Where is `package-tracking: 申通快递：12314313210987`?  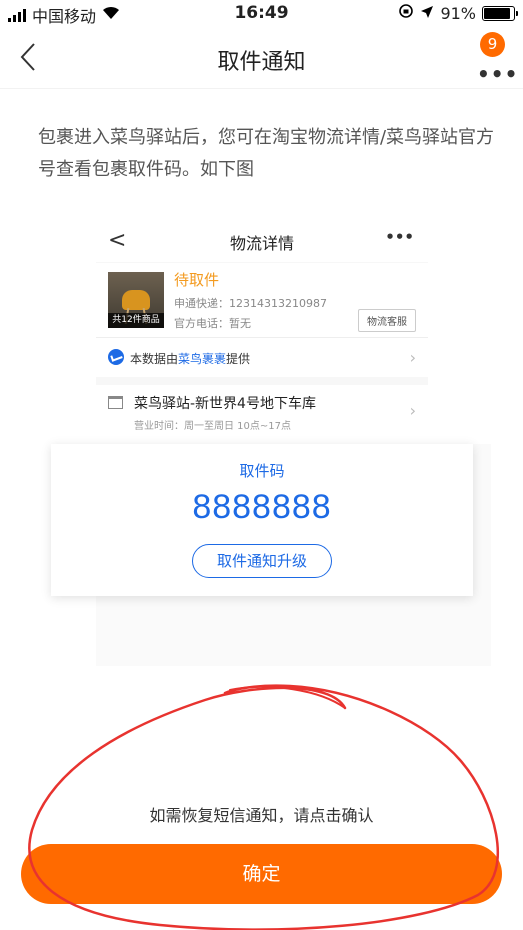
package-tracking: 申通快递：12314313210987 is located at coordinates (250, 303).